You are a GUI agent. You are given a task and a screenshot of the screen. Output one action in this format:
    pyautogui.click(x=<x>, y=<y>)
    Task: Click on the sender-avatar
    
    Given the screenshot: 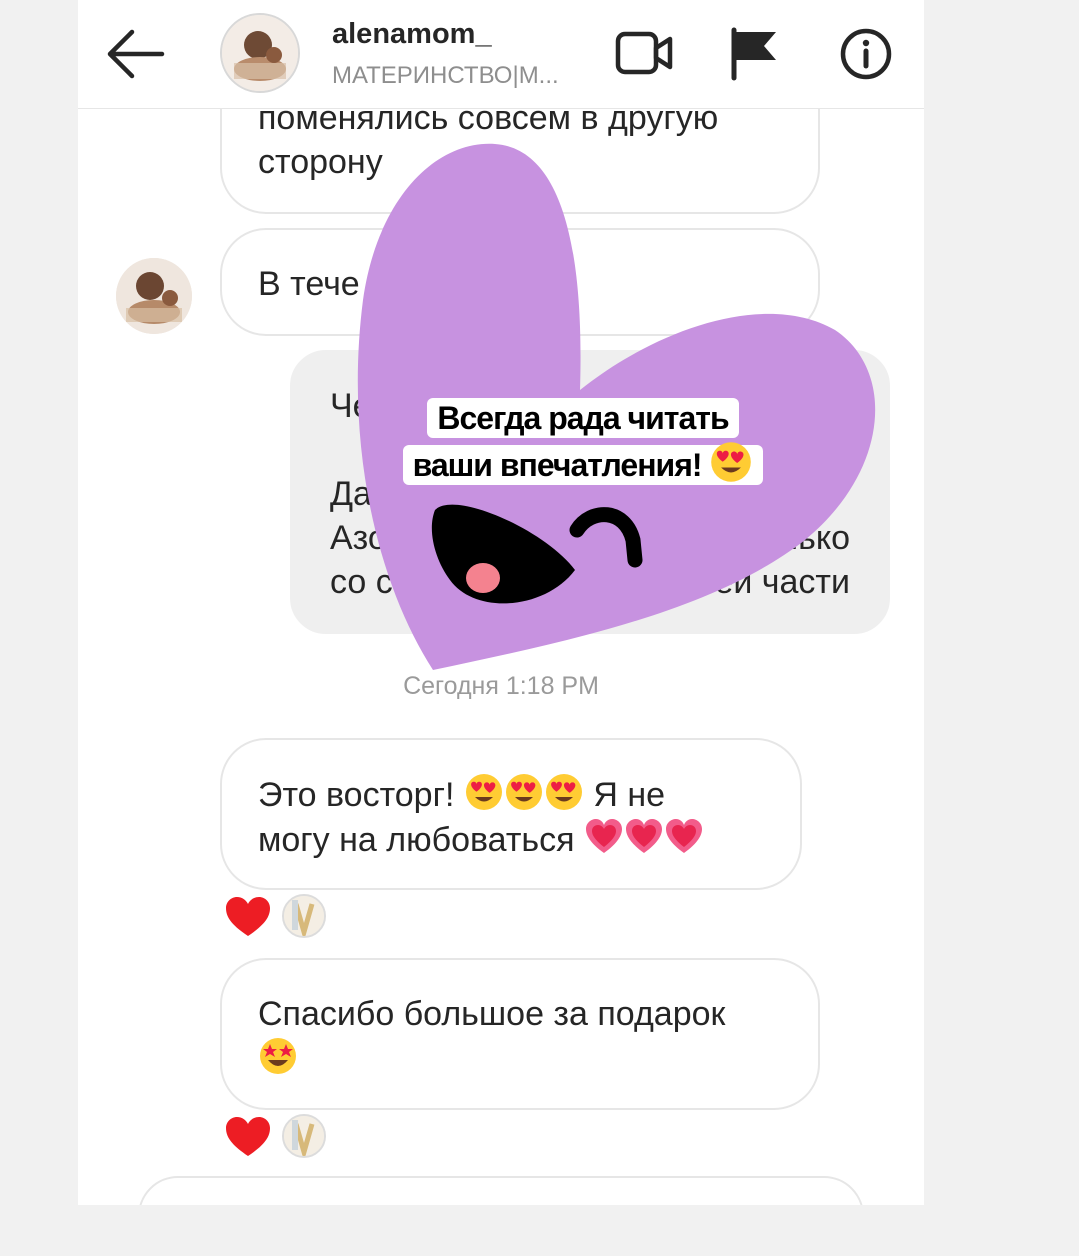 What is the action you would take?
    pyautogui.click(x=154, y=296)
    